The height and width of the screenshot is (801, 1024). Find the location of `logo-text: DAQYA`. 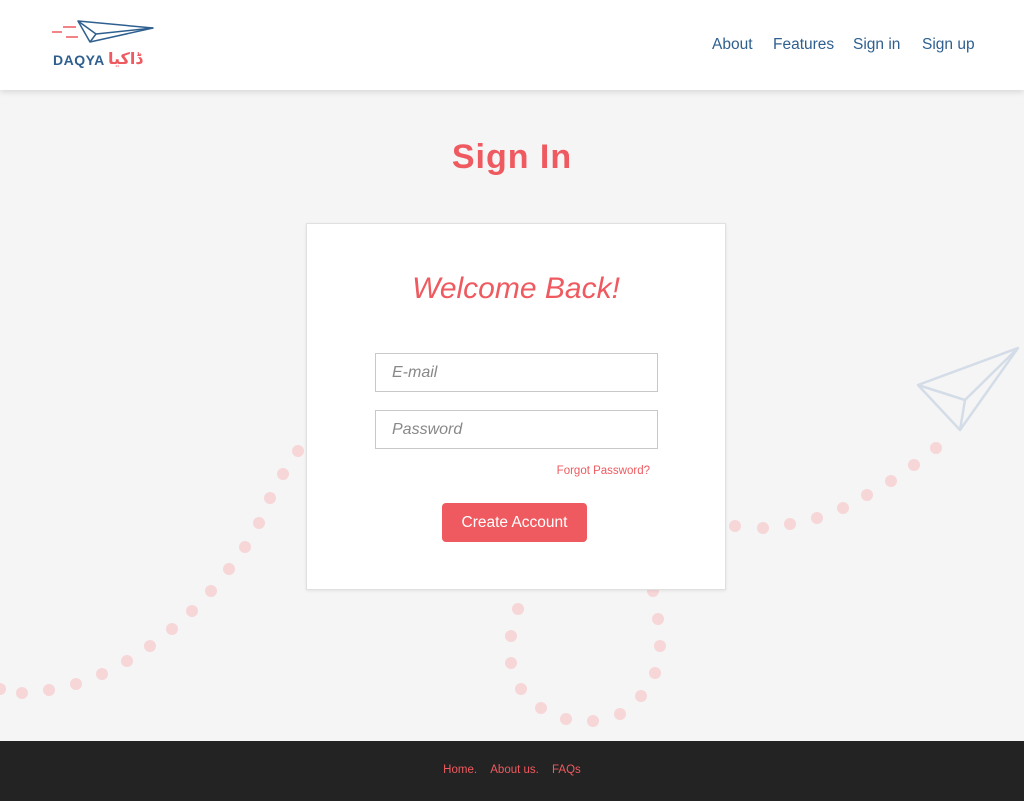

logo-text: DAQYA is located at coordinates (79, 60).